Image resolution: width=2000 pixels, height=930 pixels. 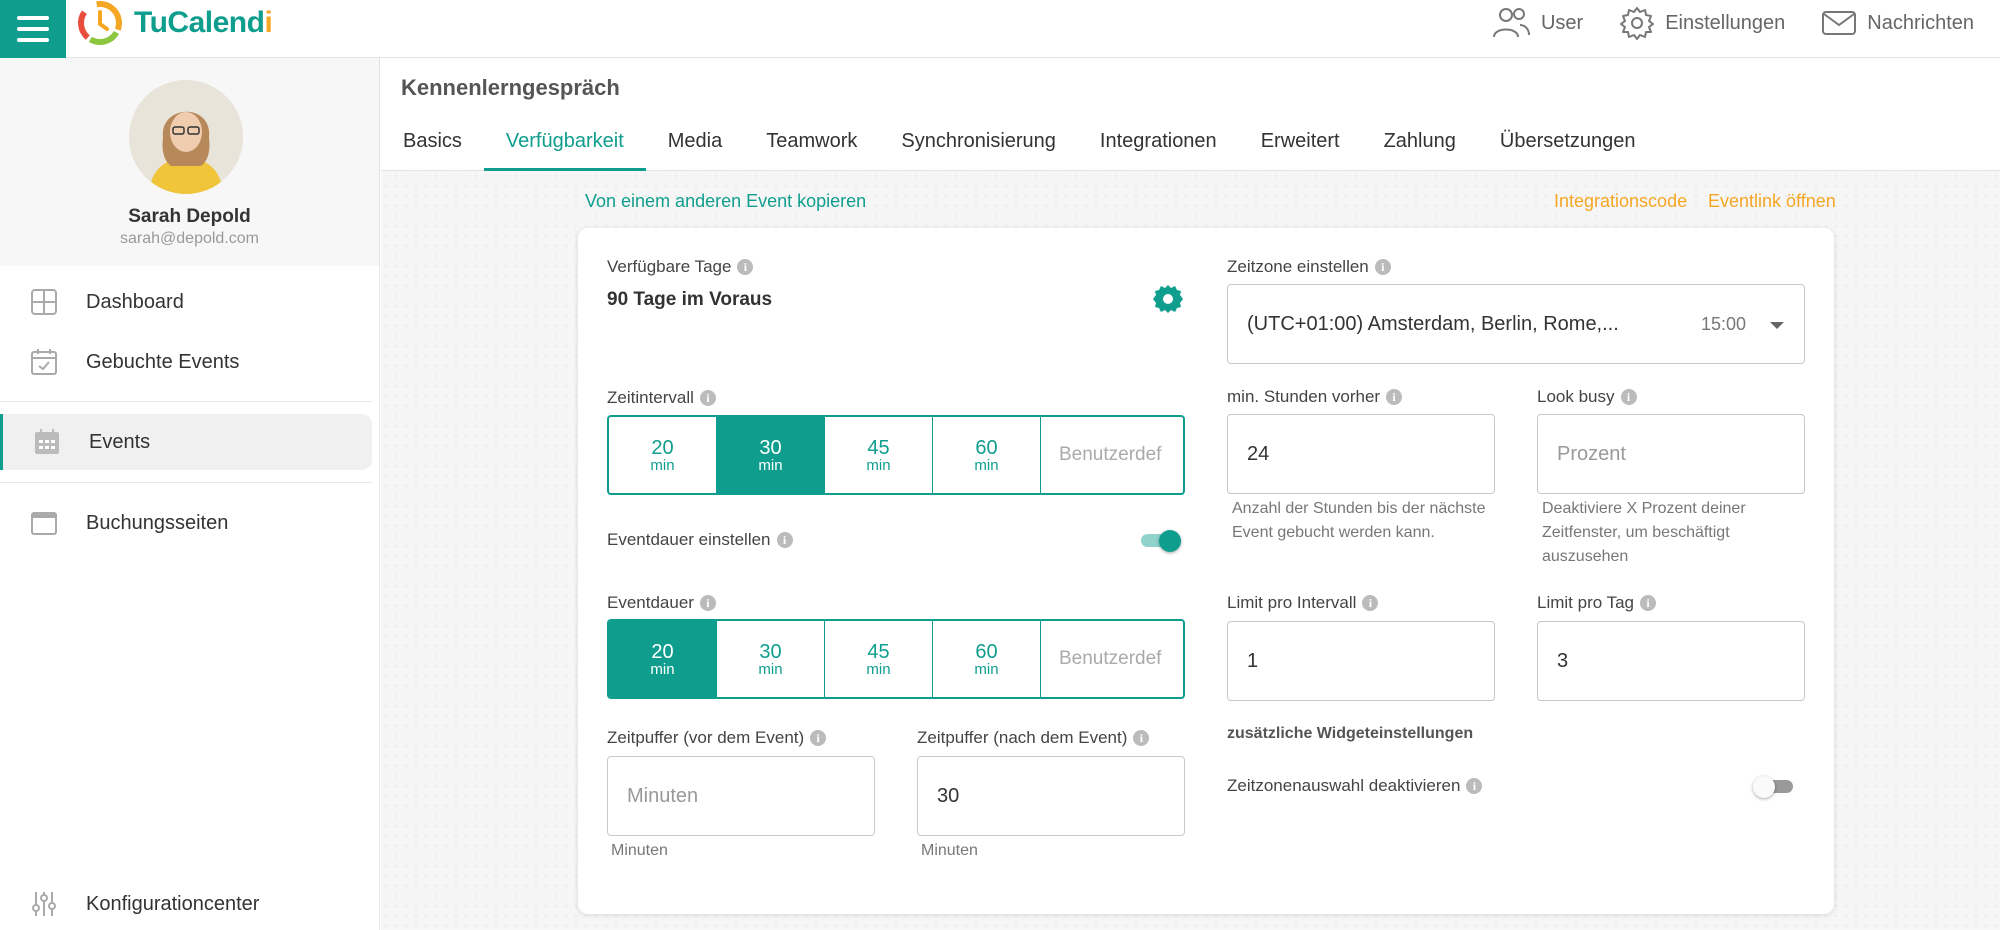 I want to click on tab-basics: Basics, so click(x=432, y=142).